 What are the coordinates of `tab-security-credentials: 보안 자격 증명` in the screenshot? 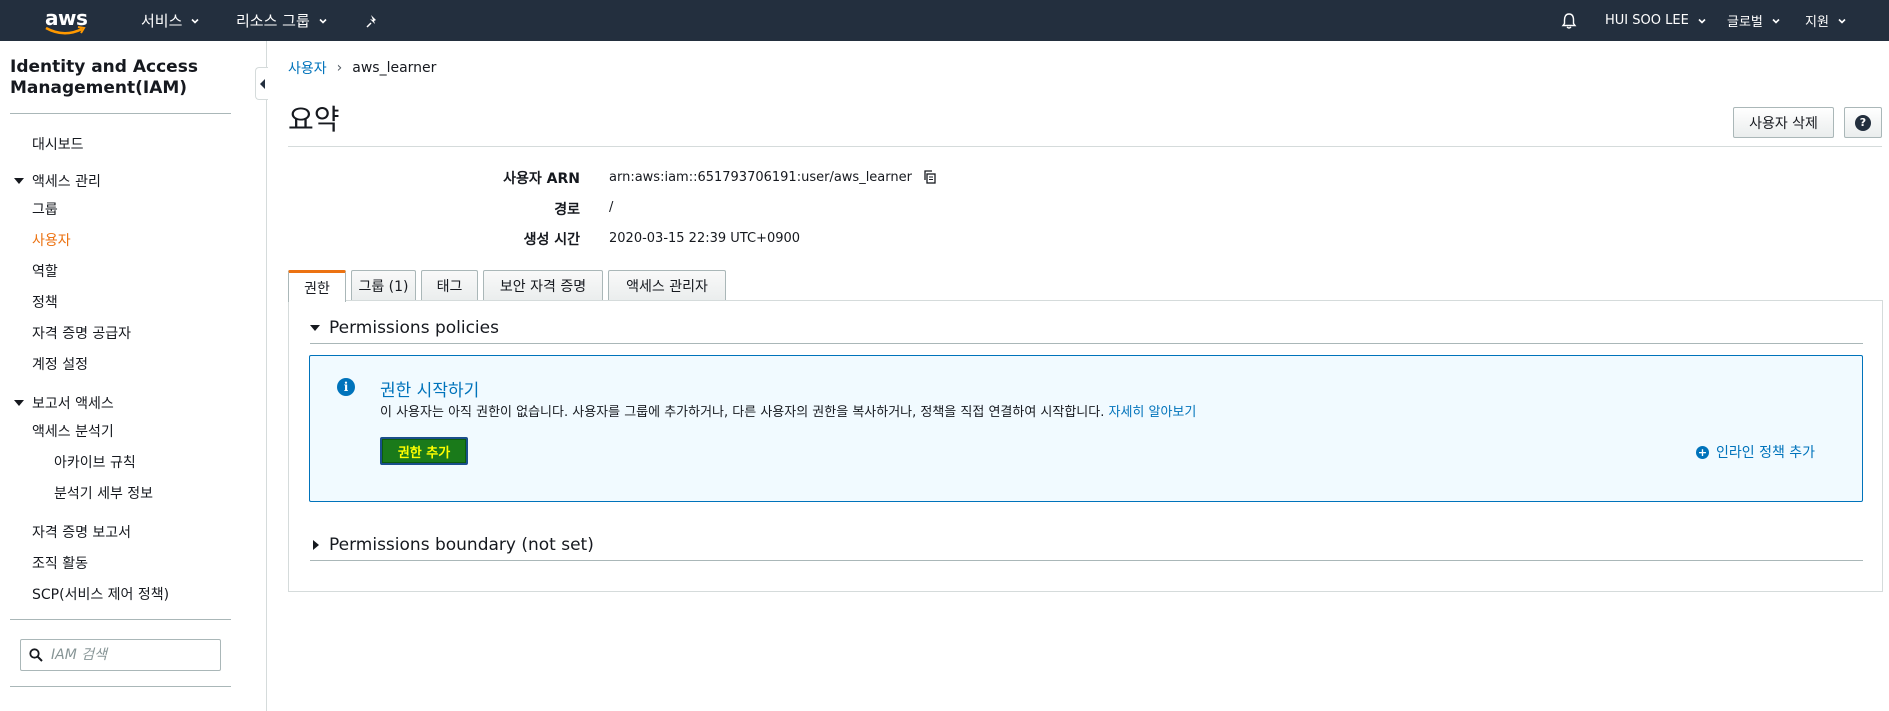 It's located at (543, 285).